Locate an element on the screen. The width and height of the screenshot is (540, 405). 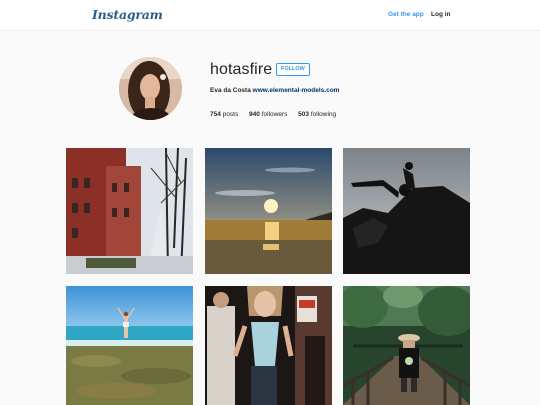
following-stat: 503 following is located at coordinates (317, 114).